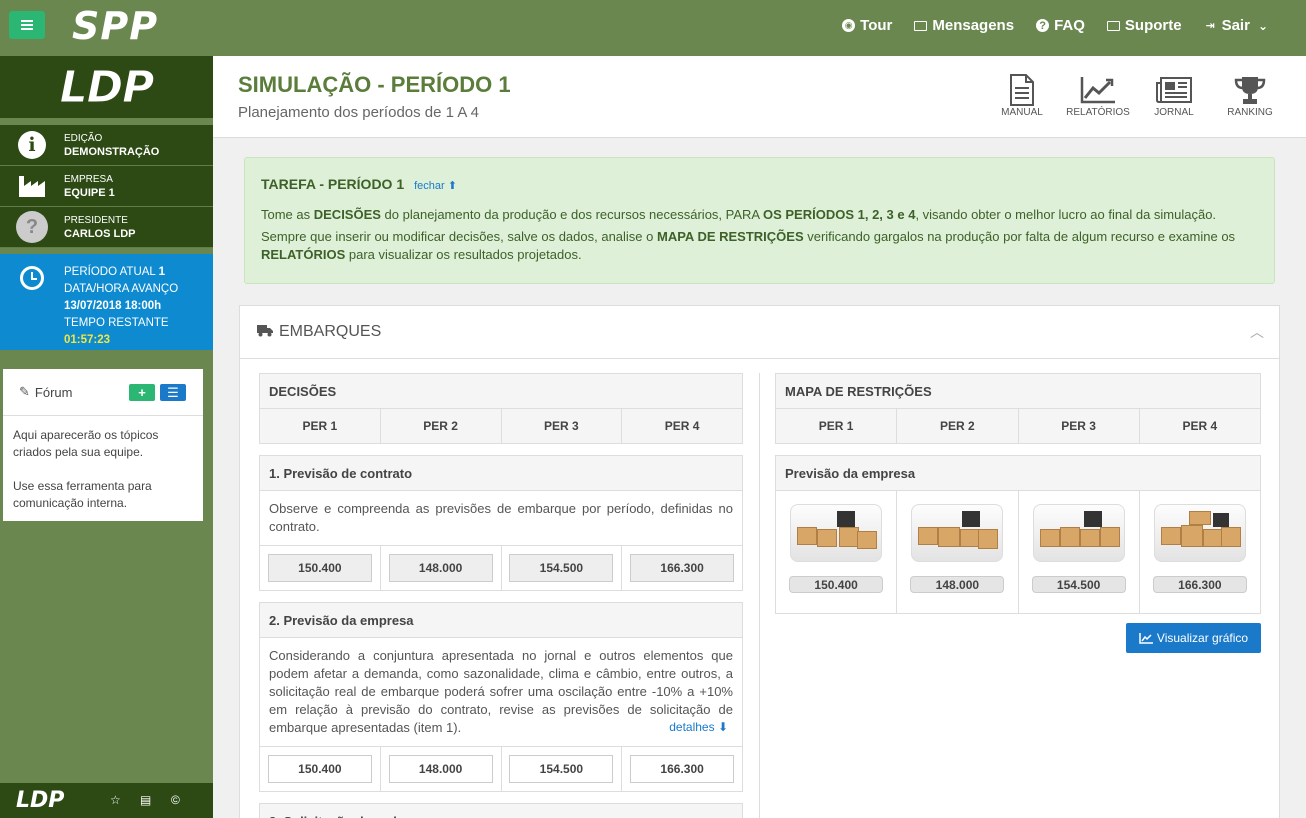  I want to click on header-tools: MANUAL RELATÓRIOS JORNAL RANKING, so click(1136, 95).